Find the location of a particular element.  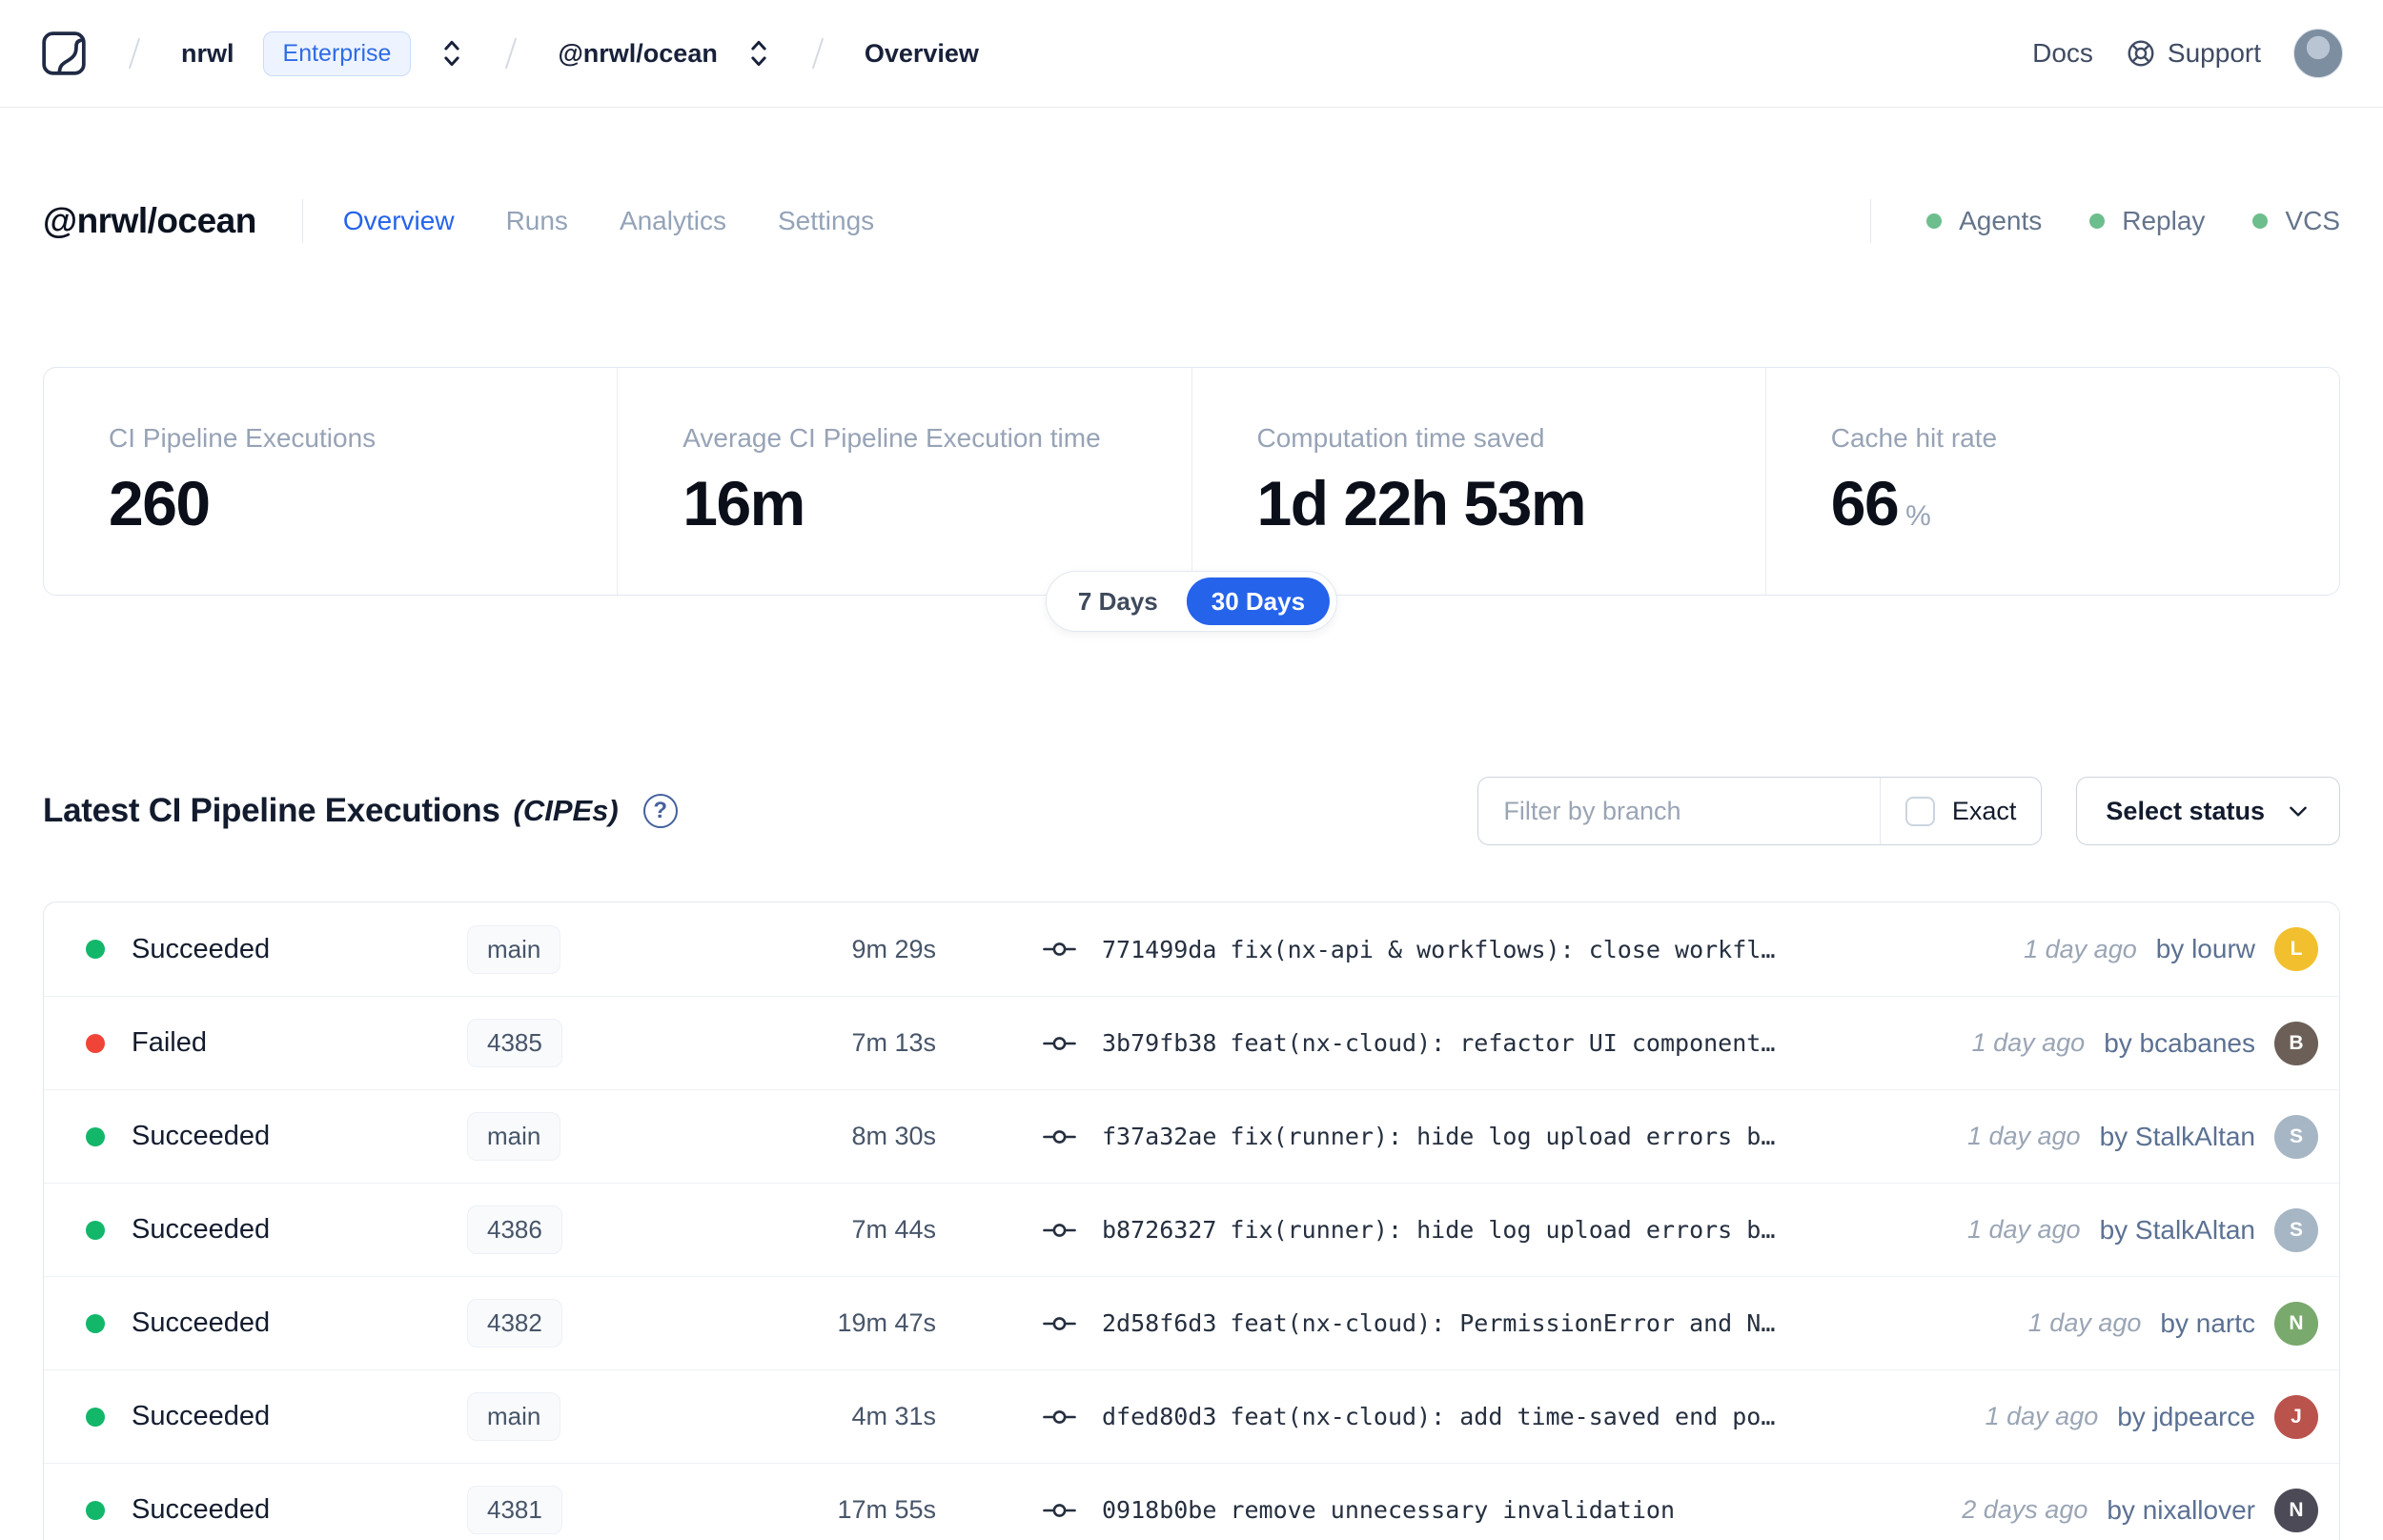

author-avatar: J is located at coordinates (2296, 1416).